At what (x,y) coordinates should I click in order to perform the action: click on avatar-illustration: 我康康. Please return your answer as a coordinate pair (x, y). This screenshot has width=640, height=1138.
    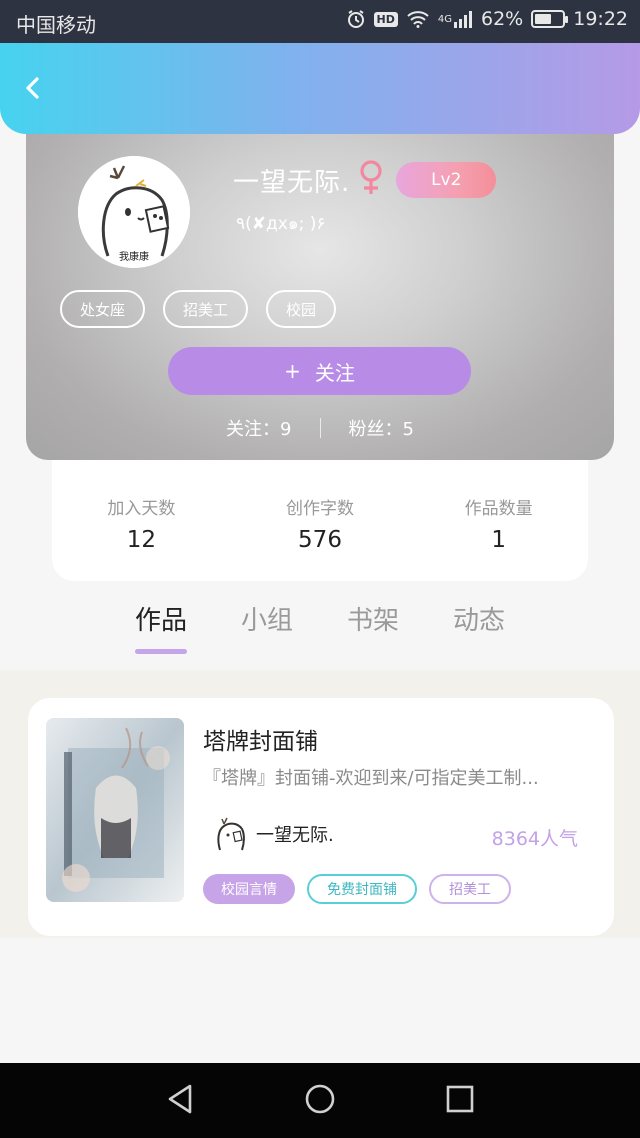
    Looking at the image, I should click on (134, 212).